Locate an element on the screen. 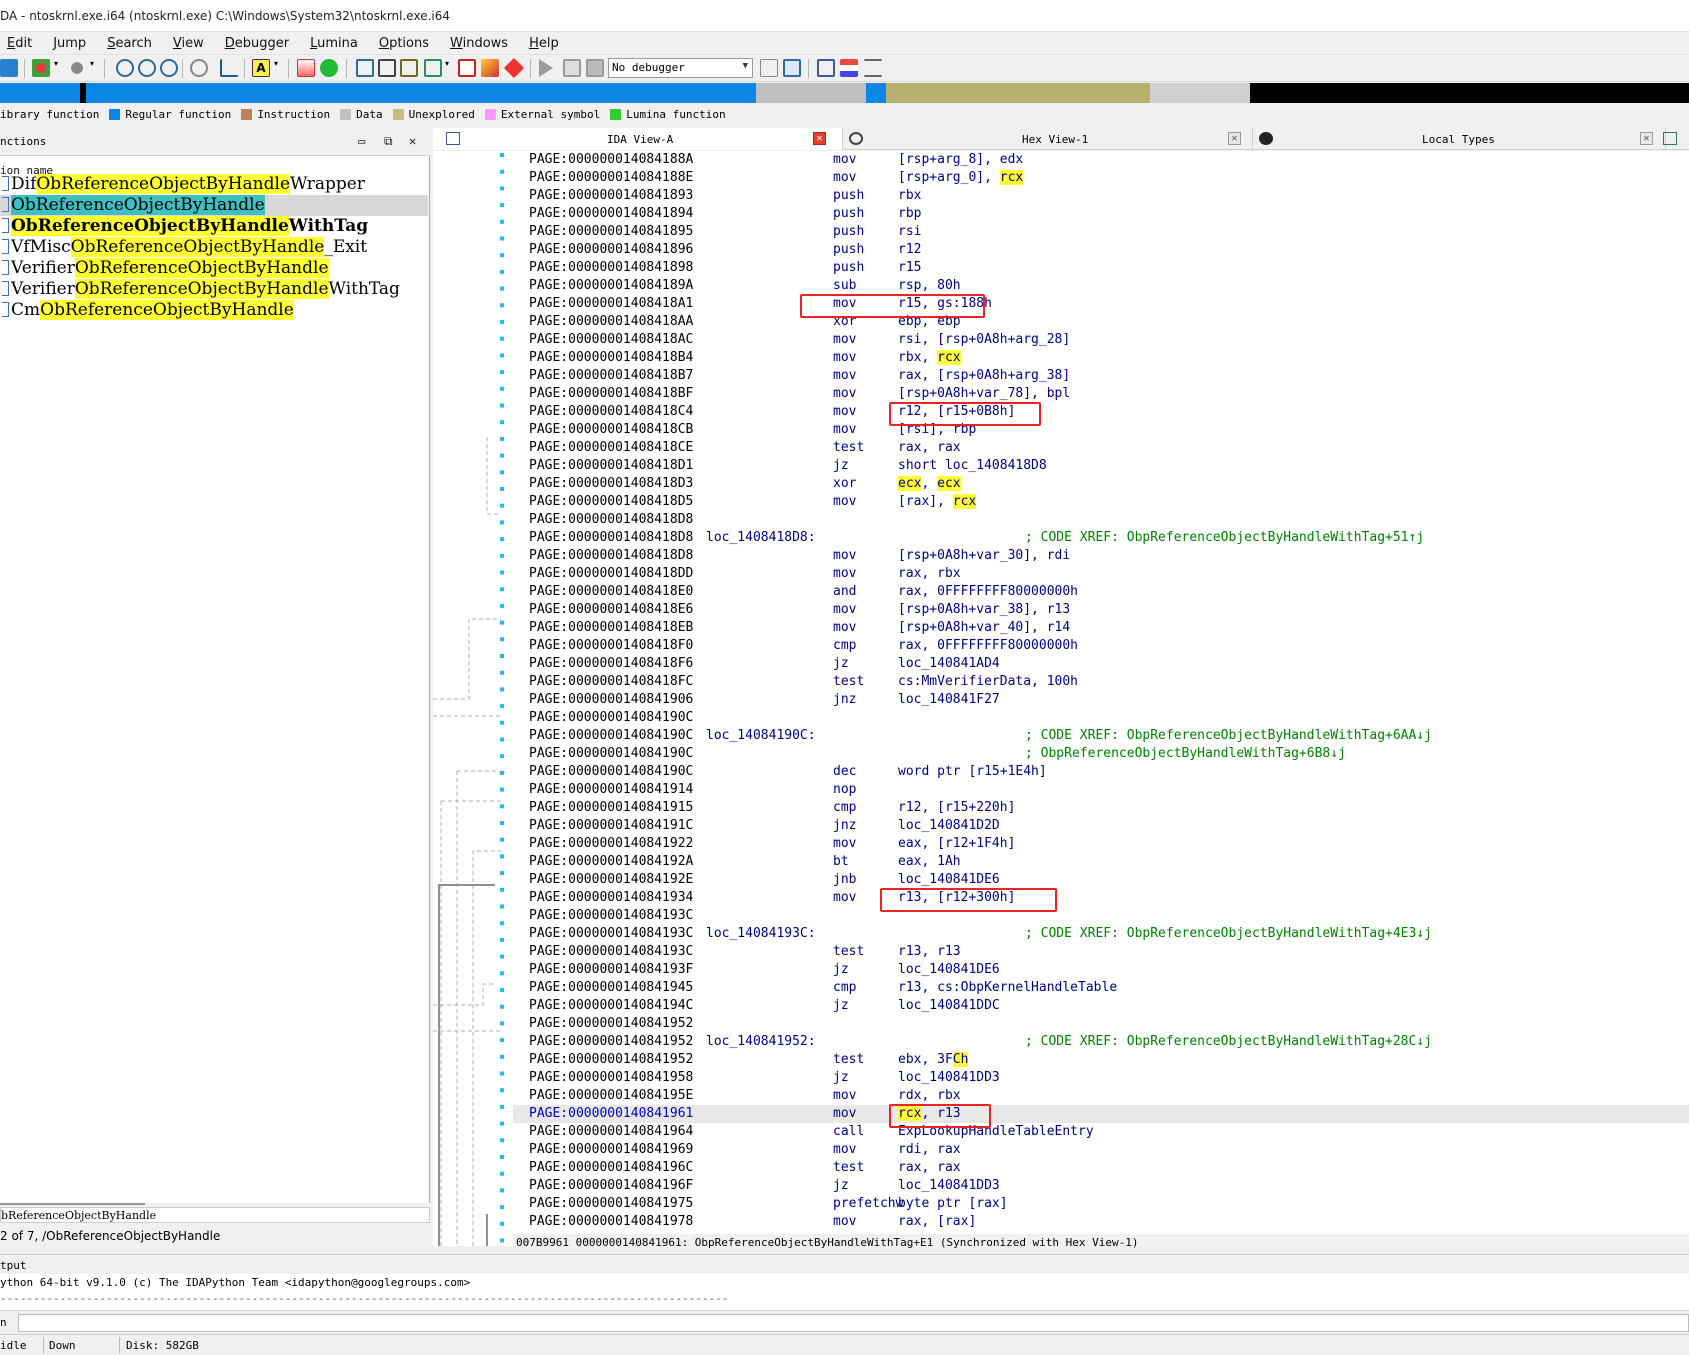 The width and height of the screenshot is (1689, 1355). function-item: ObReferenceObjectByHandle is located at coordinates (214, 205).